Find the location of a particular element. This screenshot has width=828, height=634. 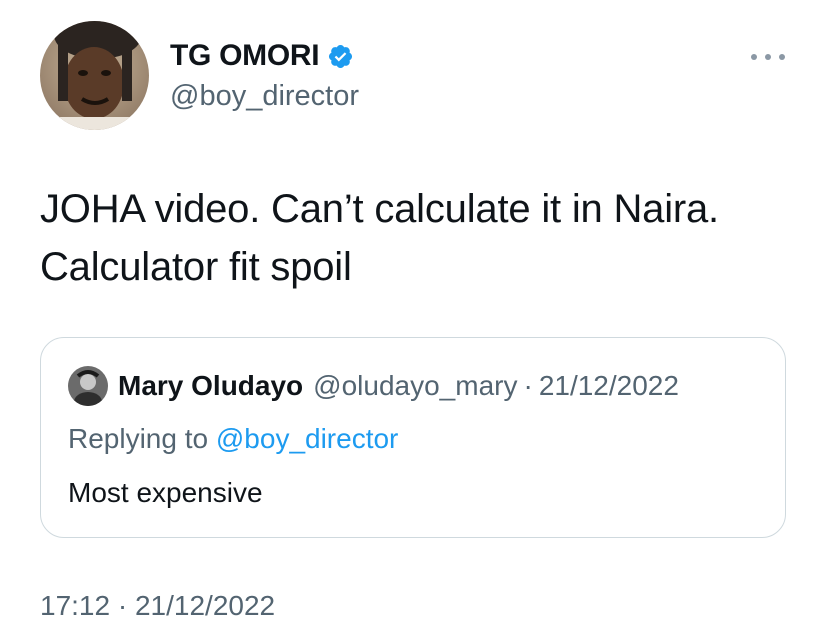

tweet-date: 21/12/2022 is located at coordinates (205, 605).